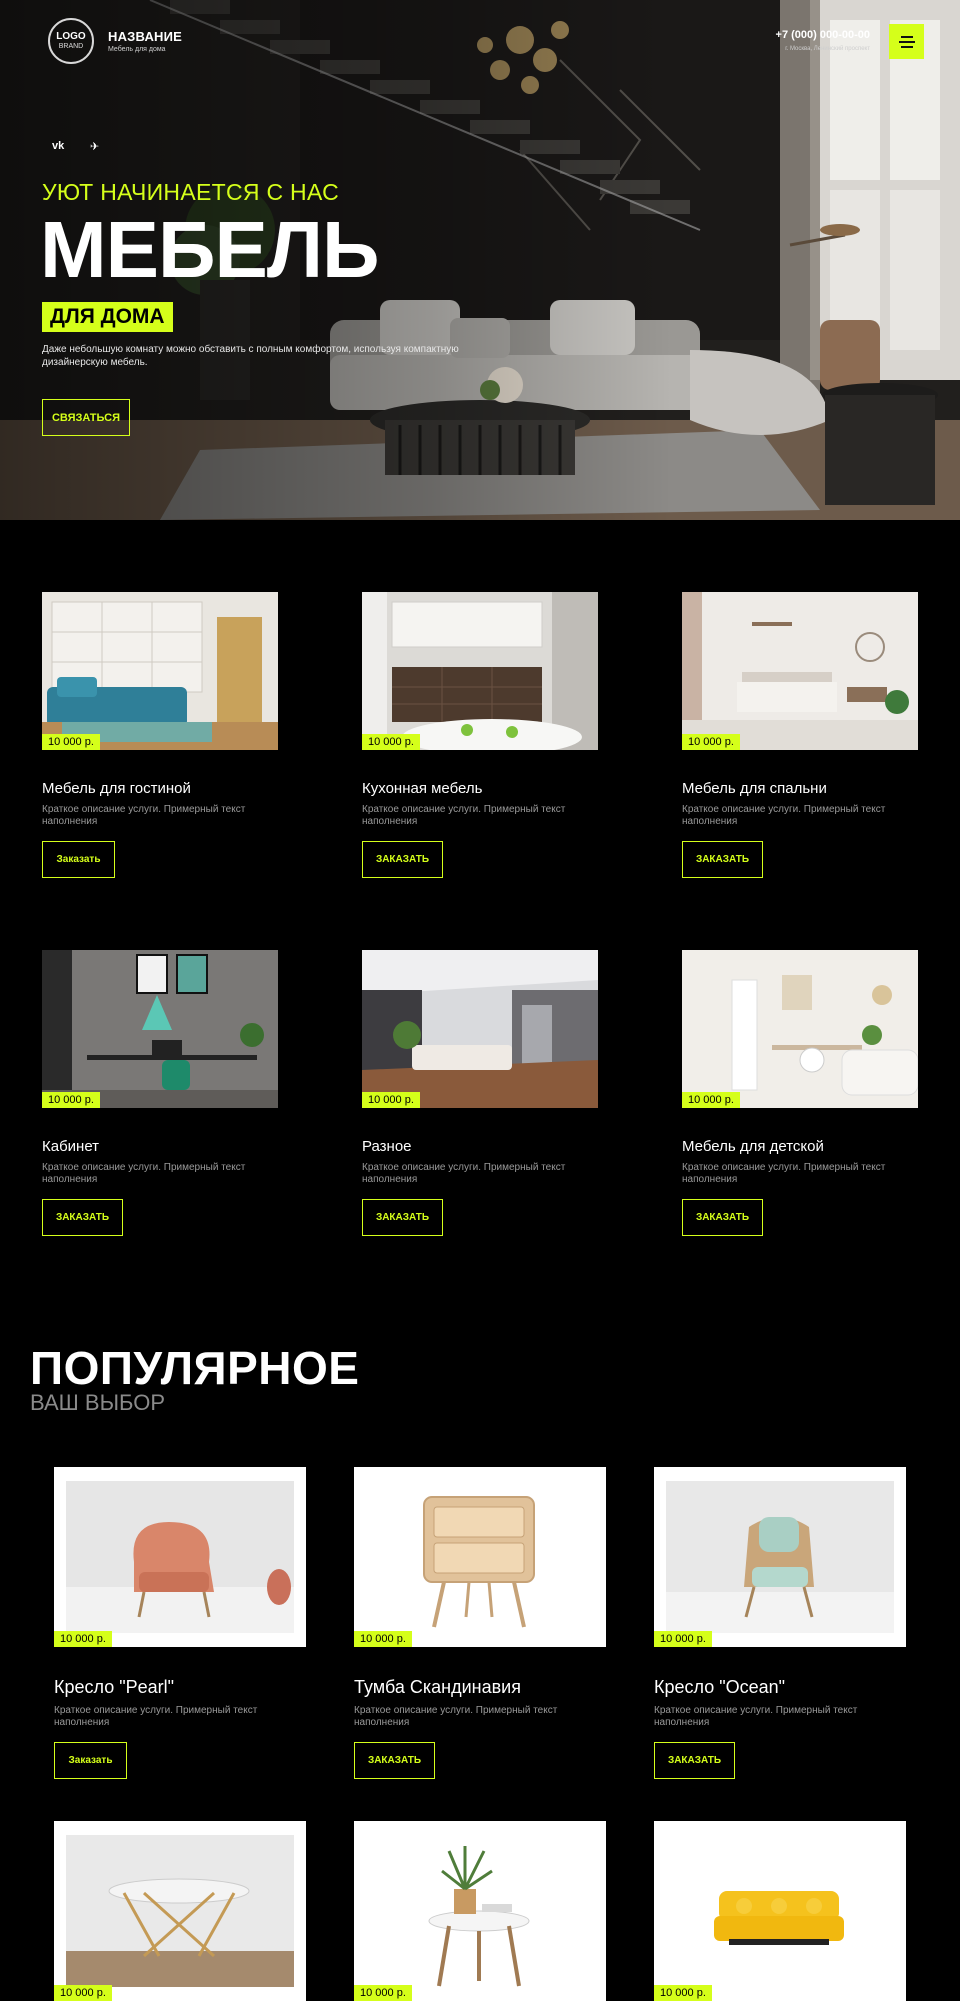 This screenshot has height=2001, width=960. Describe the element at coordinates (387, 1146) in the screenshot. I see `card-title: Разное` at that location.